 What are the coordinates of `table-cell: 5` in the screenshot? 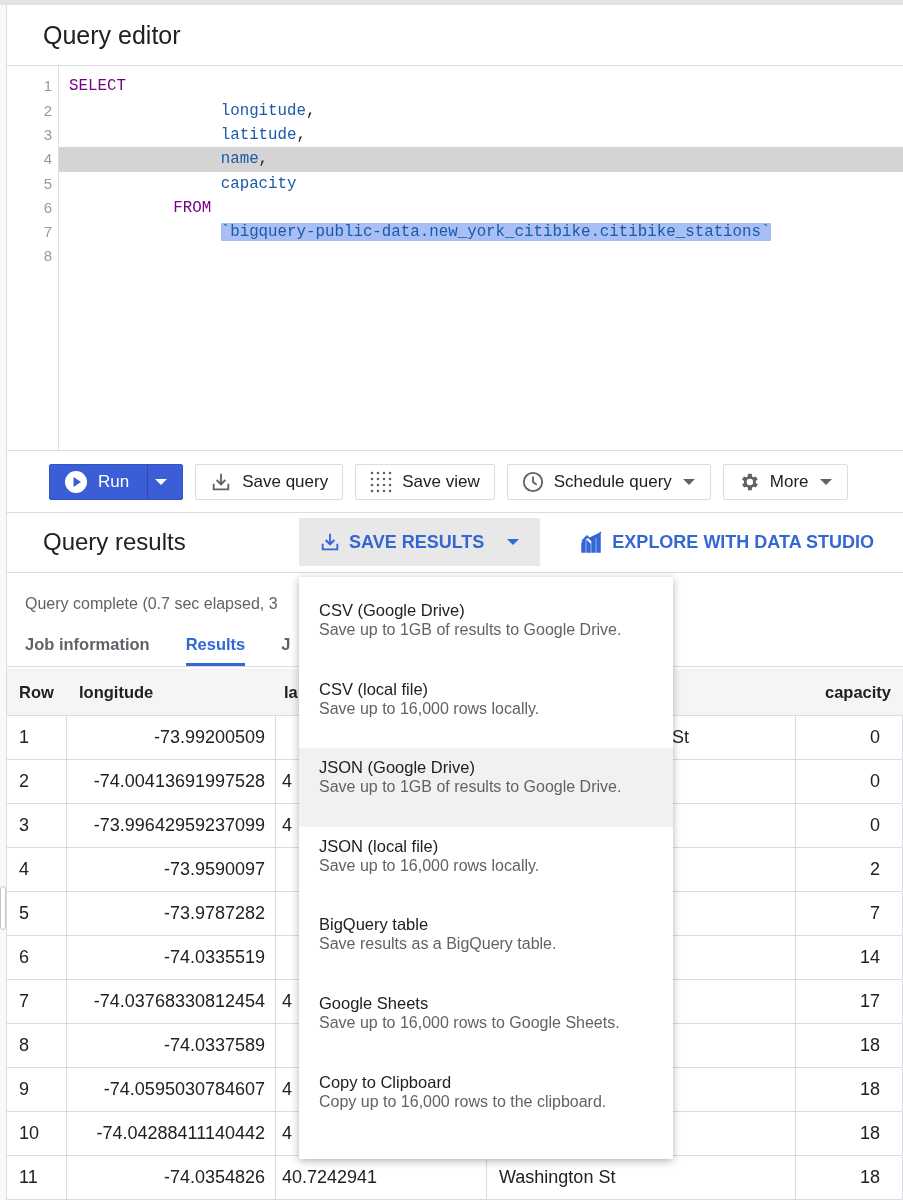 It's located at (37, 914).